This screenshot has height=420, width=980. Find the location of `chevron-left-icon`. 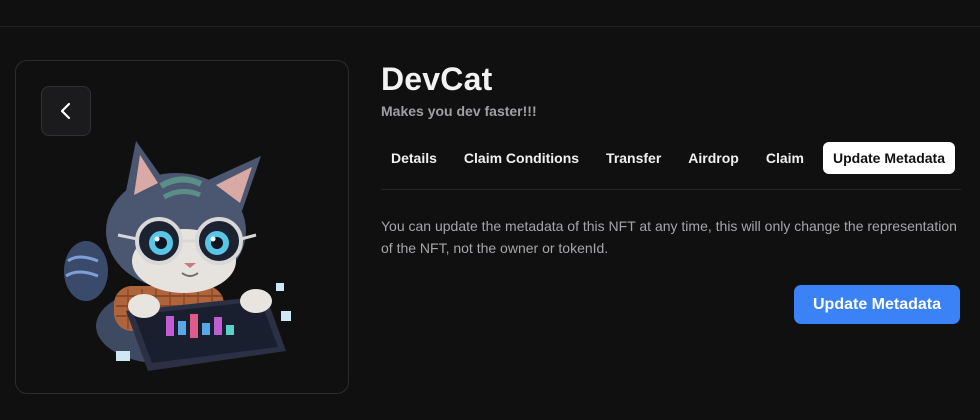

chevron-left-icon is located at coordinates (65, 111).